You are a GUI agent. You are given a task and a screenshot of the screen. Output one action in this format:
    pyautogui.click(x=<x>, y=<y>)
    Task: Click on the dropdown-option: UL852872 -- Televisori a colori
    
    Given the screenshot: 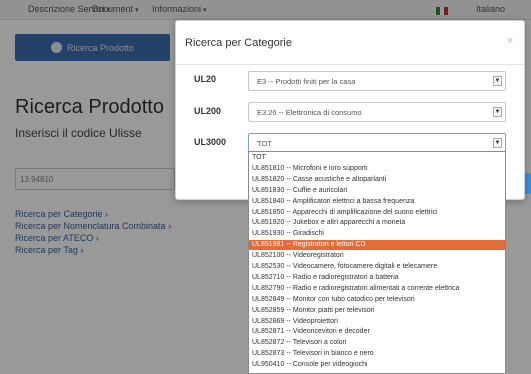 What is the action you would take?
    pyautogui.click(x=377, y=343)
    